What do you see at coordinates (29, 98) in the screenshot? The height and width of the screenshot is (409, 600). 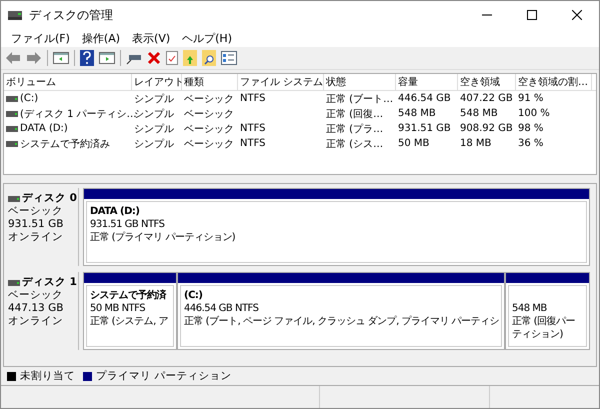 I see `table-cell: (C:)` at bounding box center [29, 98].